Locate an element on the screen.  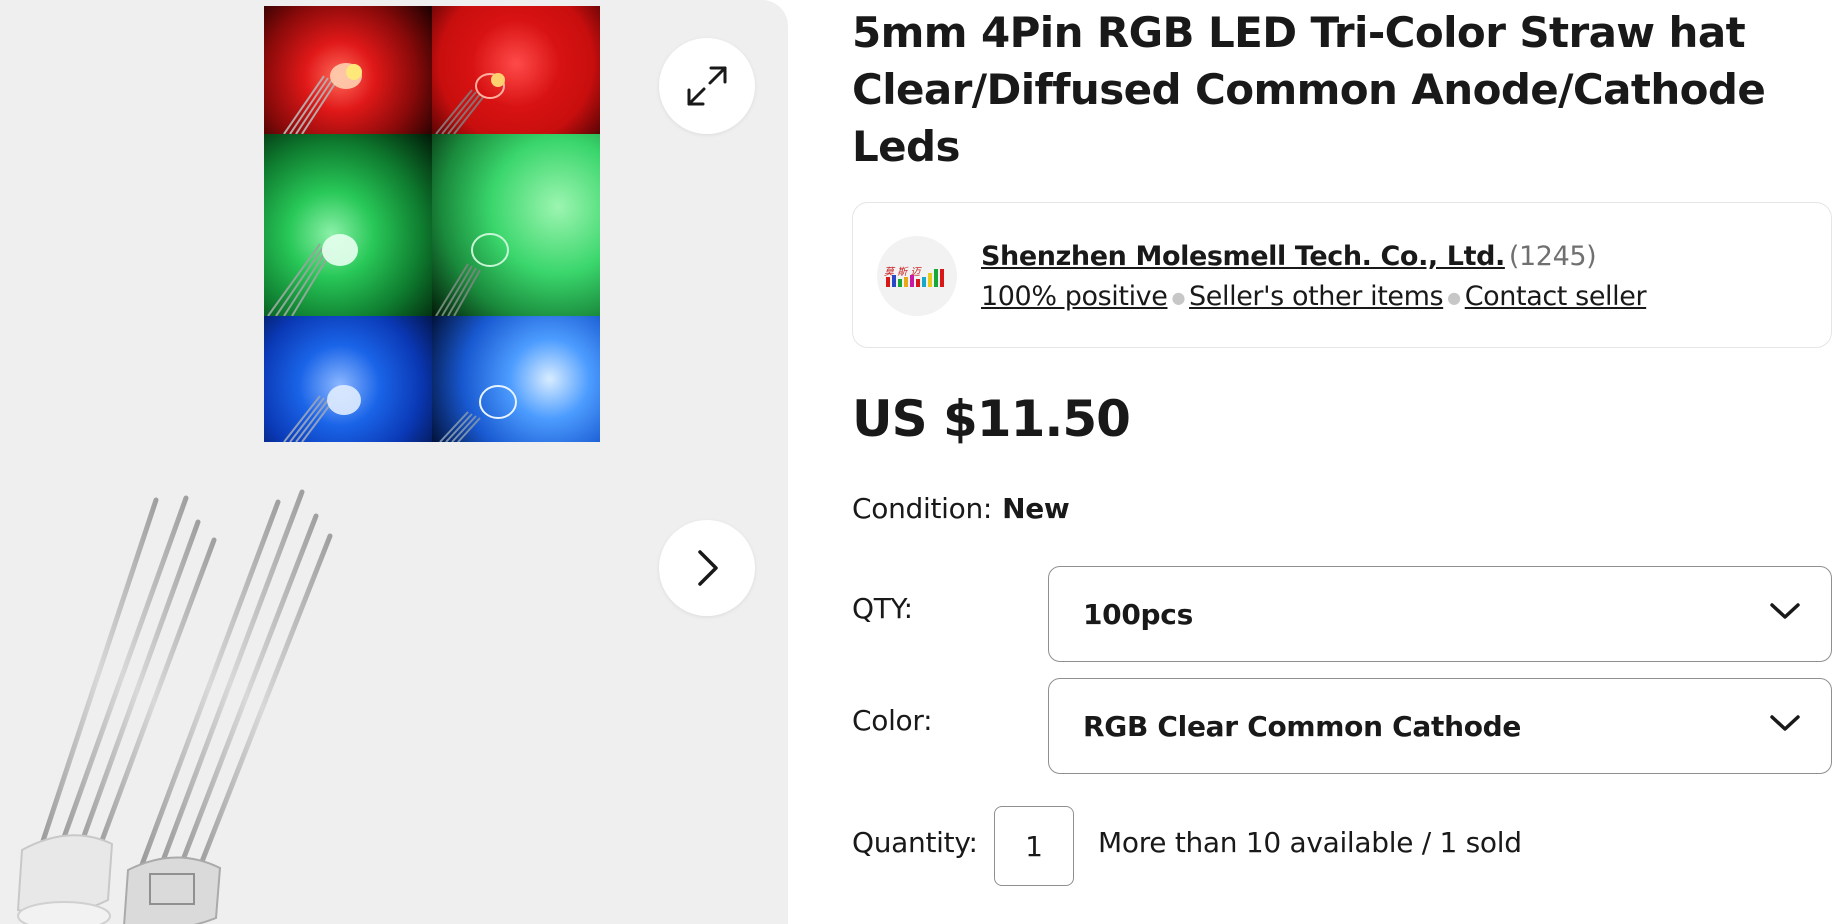
condition-label: Condition: is located at coordinates (922, 508).